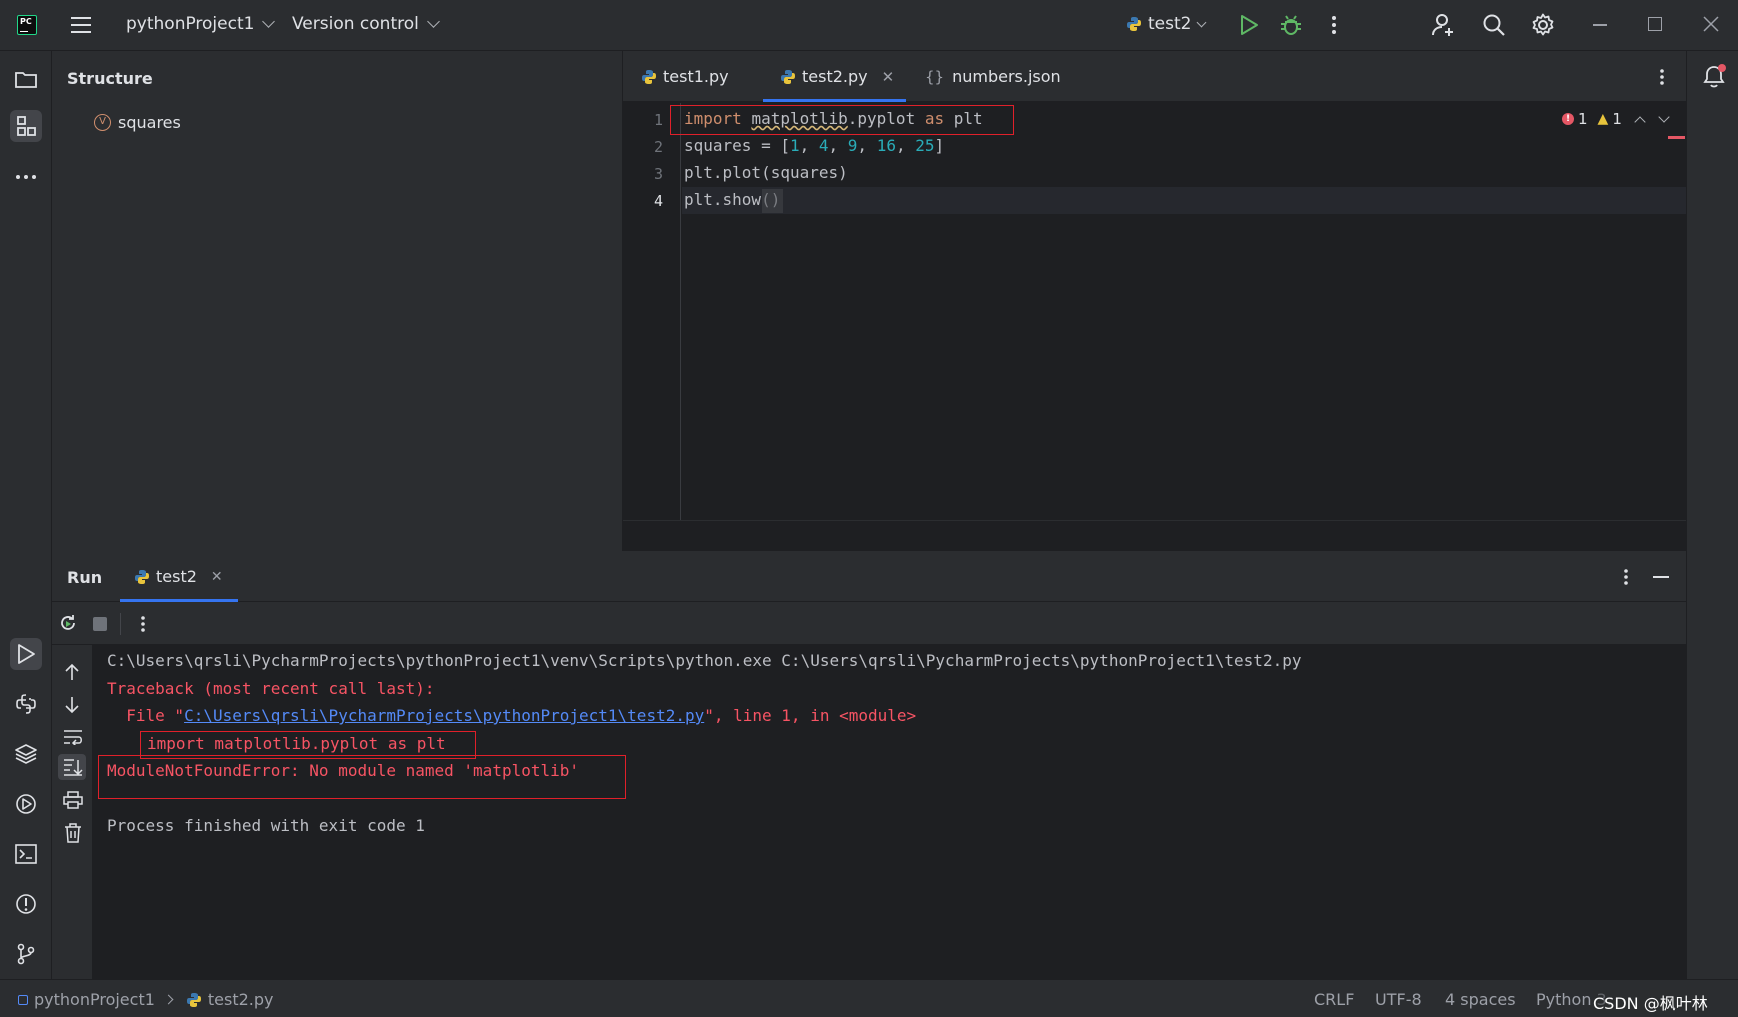 The width and height of the screenshot is (1738, 1017). What do you see at coordinates (100, 624) in the screenshot?
I see `stop-icon` at bounding box center [100, 624].